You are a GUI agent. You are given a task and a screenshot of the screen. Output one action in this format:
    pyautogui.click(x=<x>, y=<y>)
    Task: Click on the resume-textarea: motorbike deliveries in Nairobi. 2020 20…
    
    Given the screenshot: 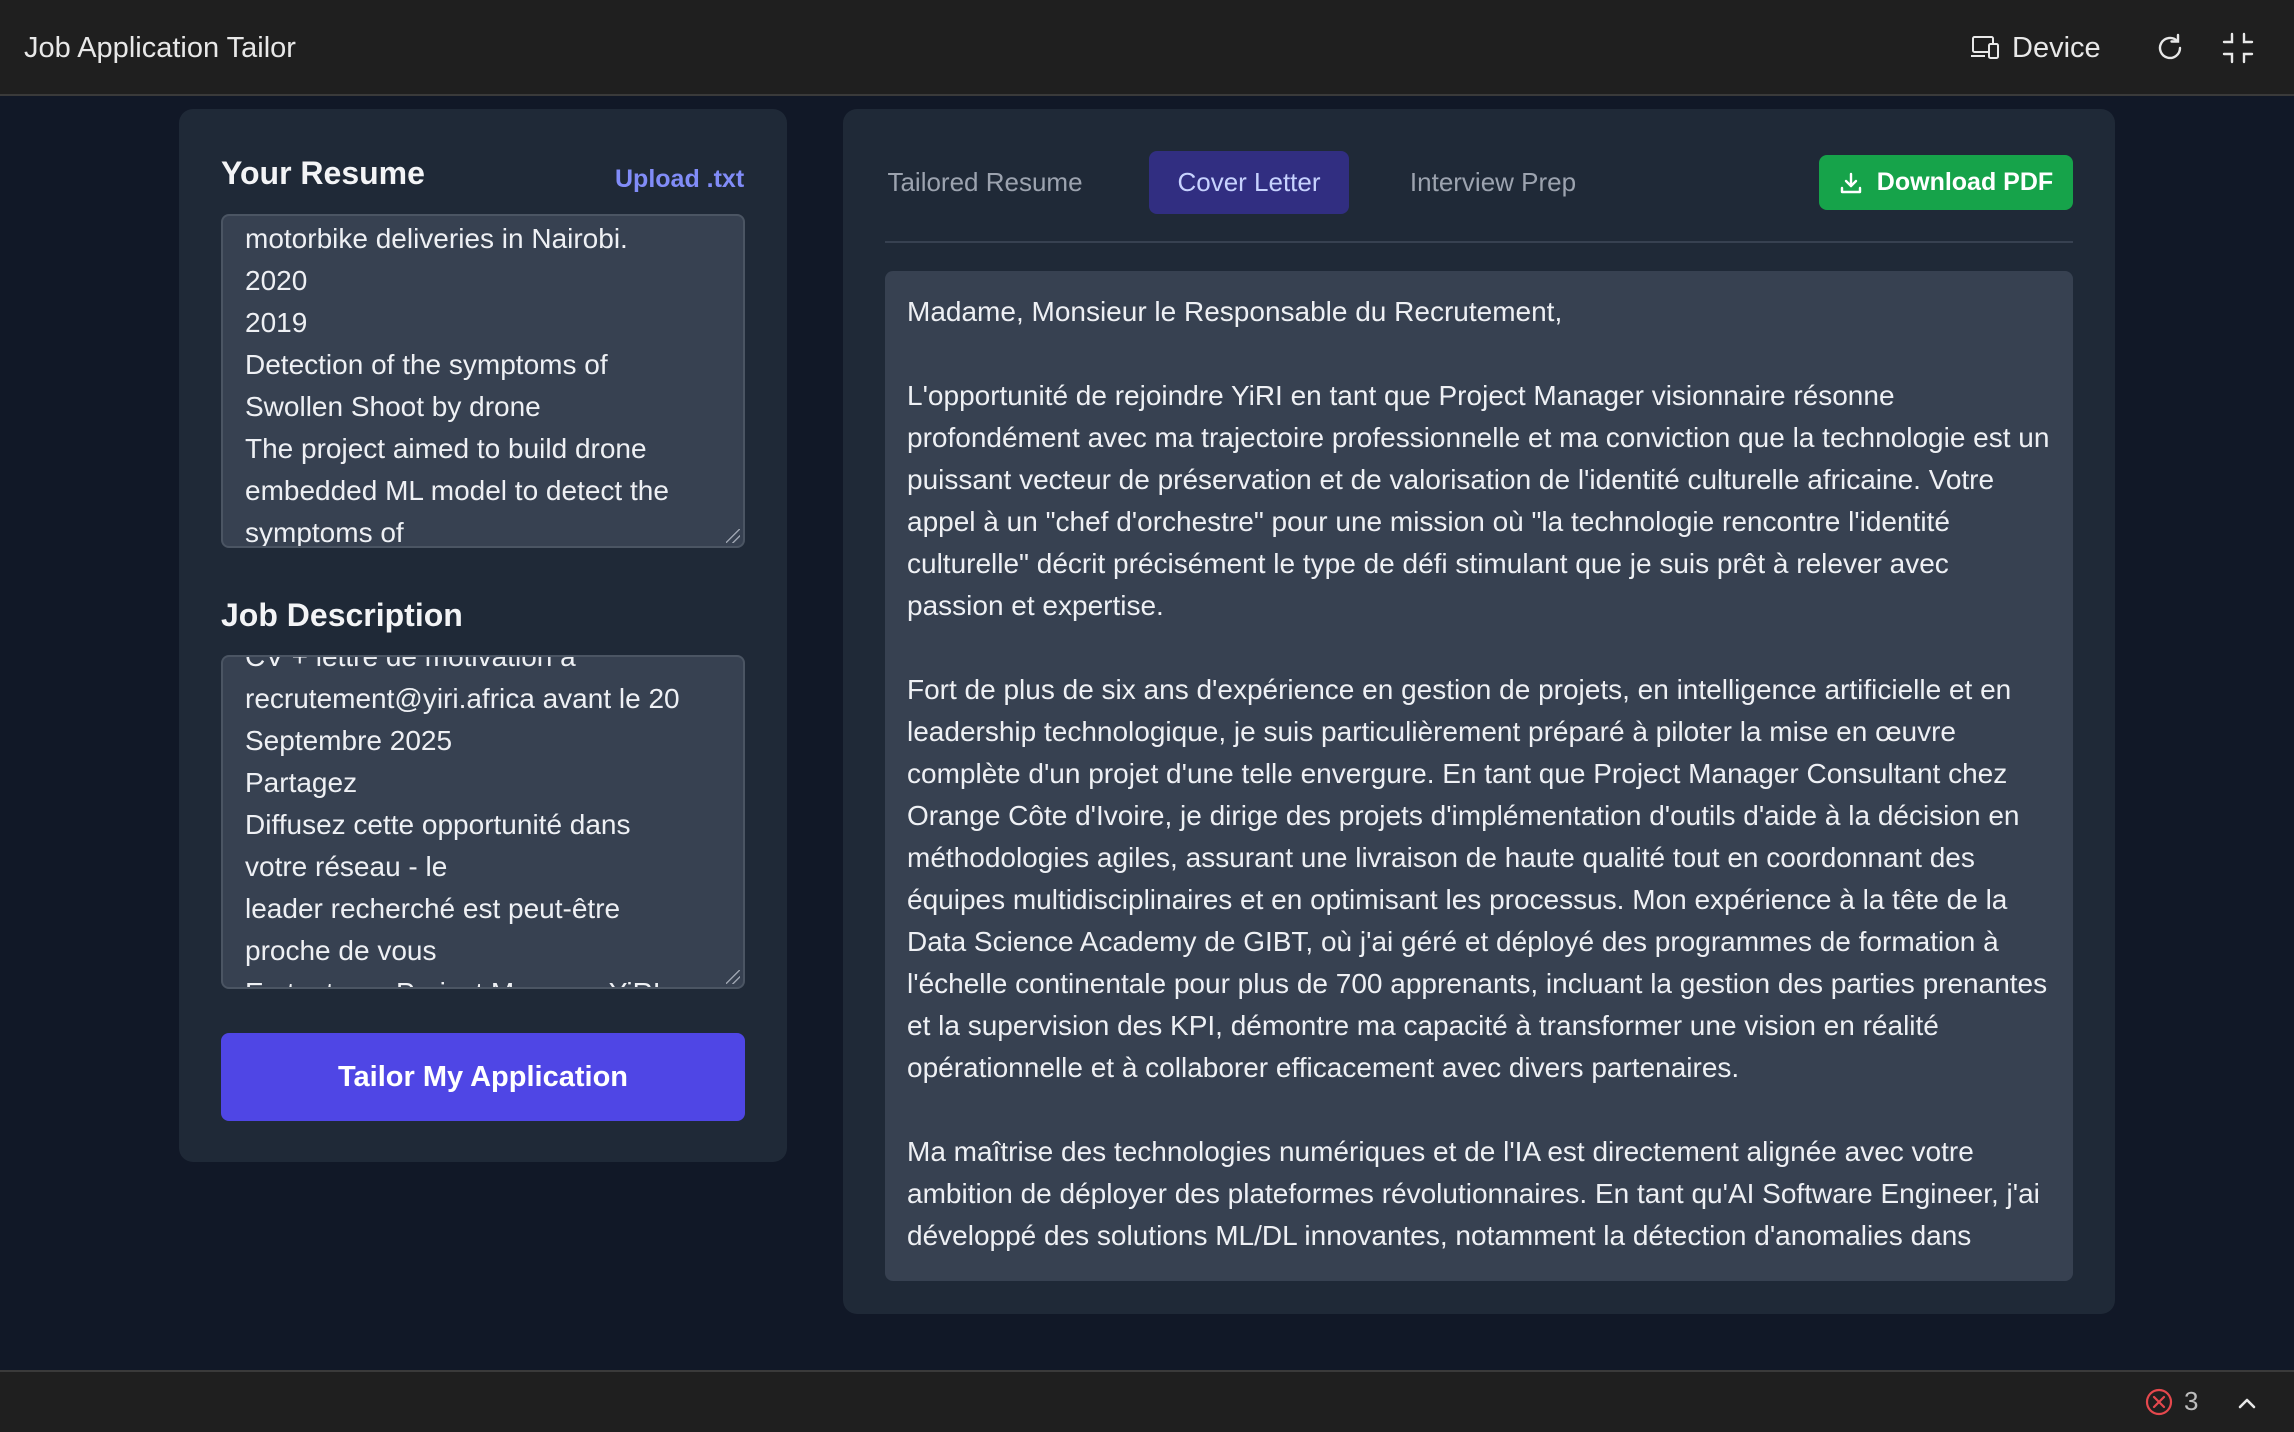 What is the action you would take?
    pyautogui.click(x=483, y=381)
    